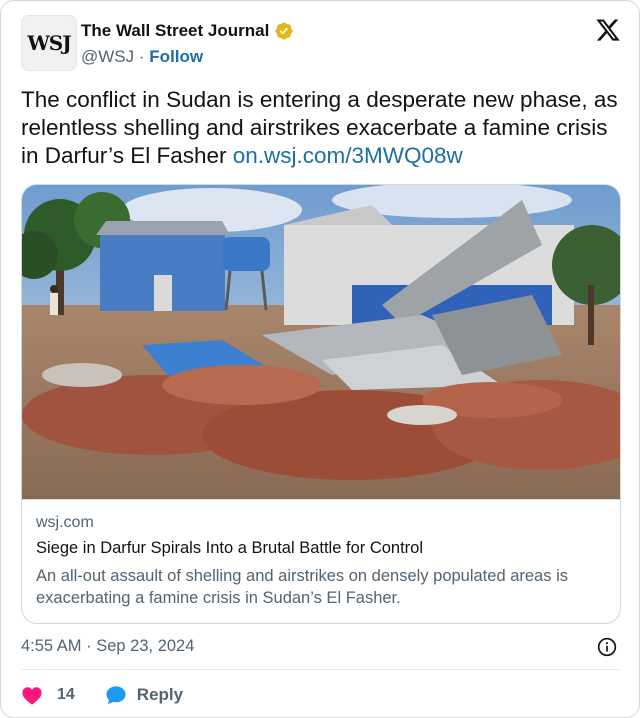  I want to click on tweet-actions: 14 Reply, so click(102, 695).